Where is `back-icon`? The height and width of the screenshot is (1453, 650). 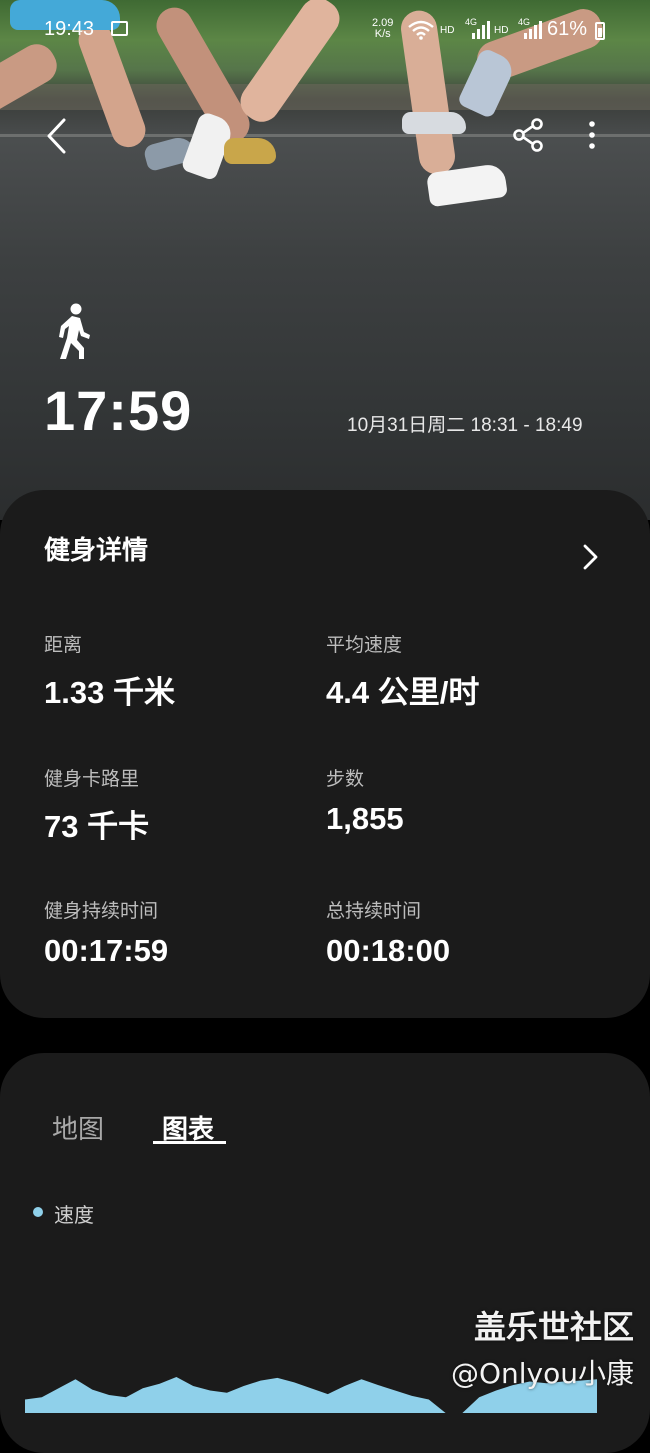 back-icon is located at coordinates (57, 136).